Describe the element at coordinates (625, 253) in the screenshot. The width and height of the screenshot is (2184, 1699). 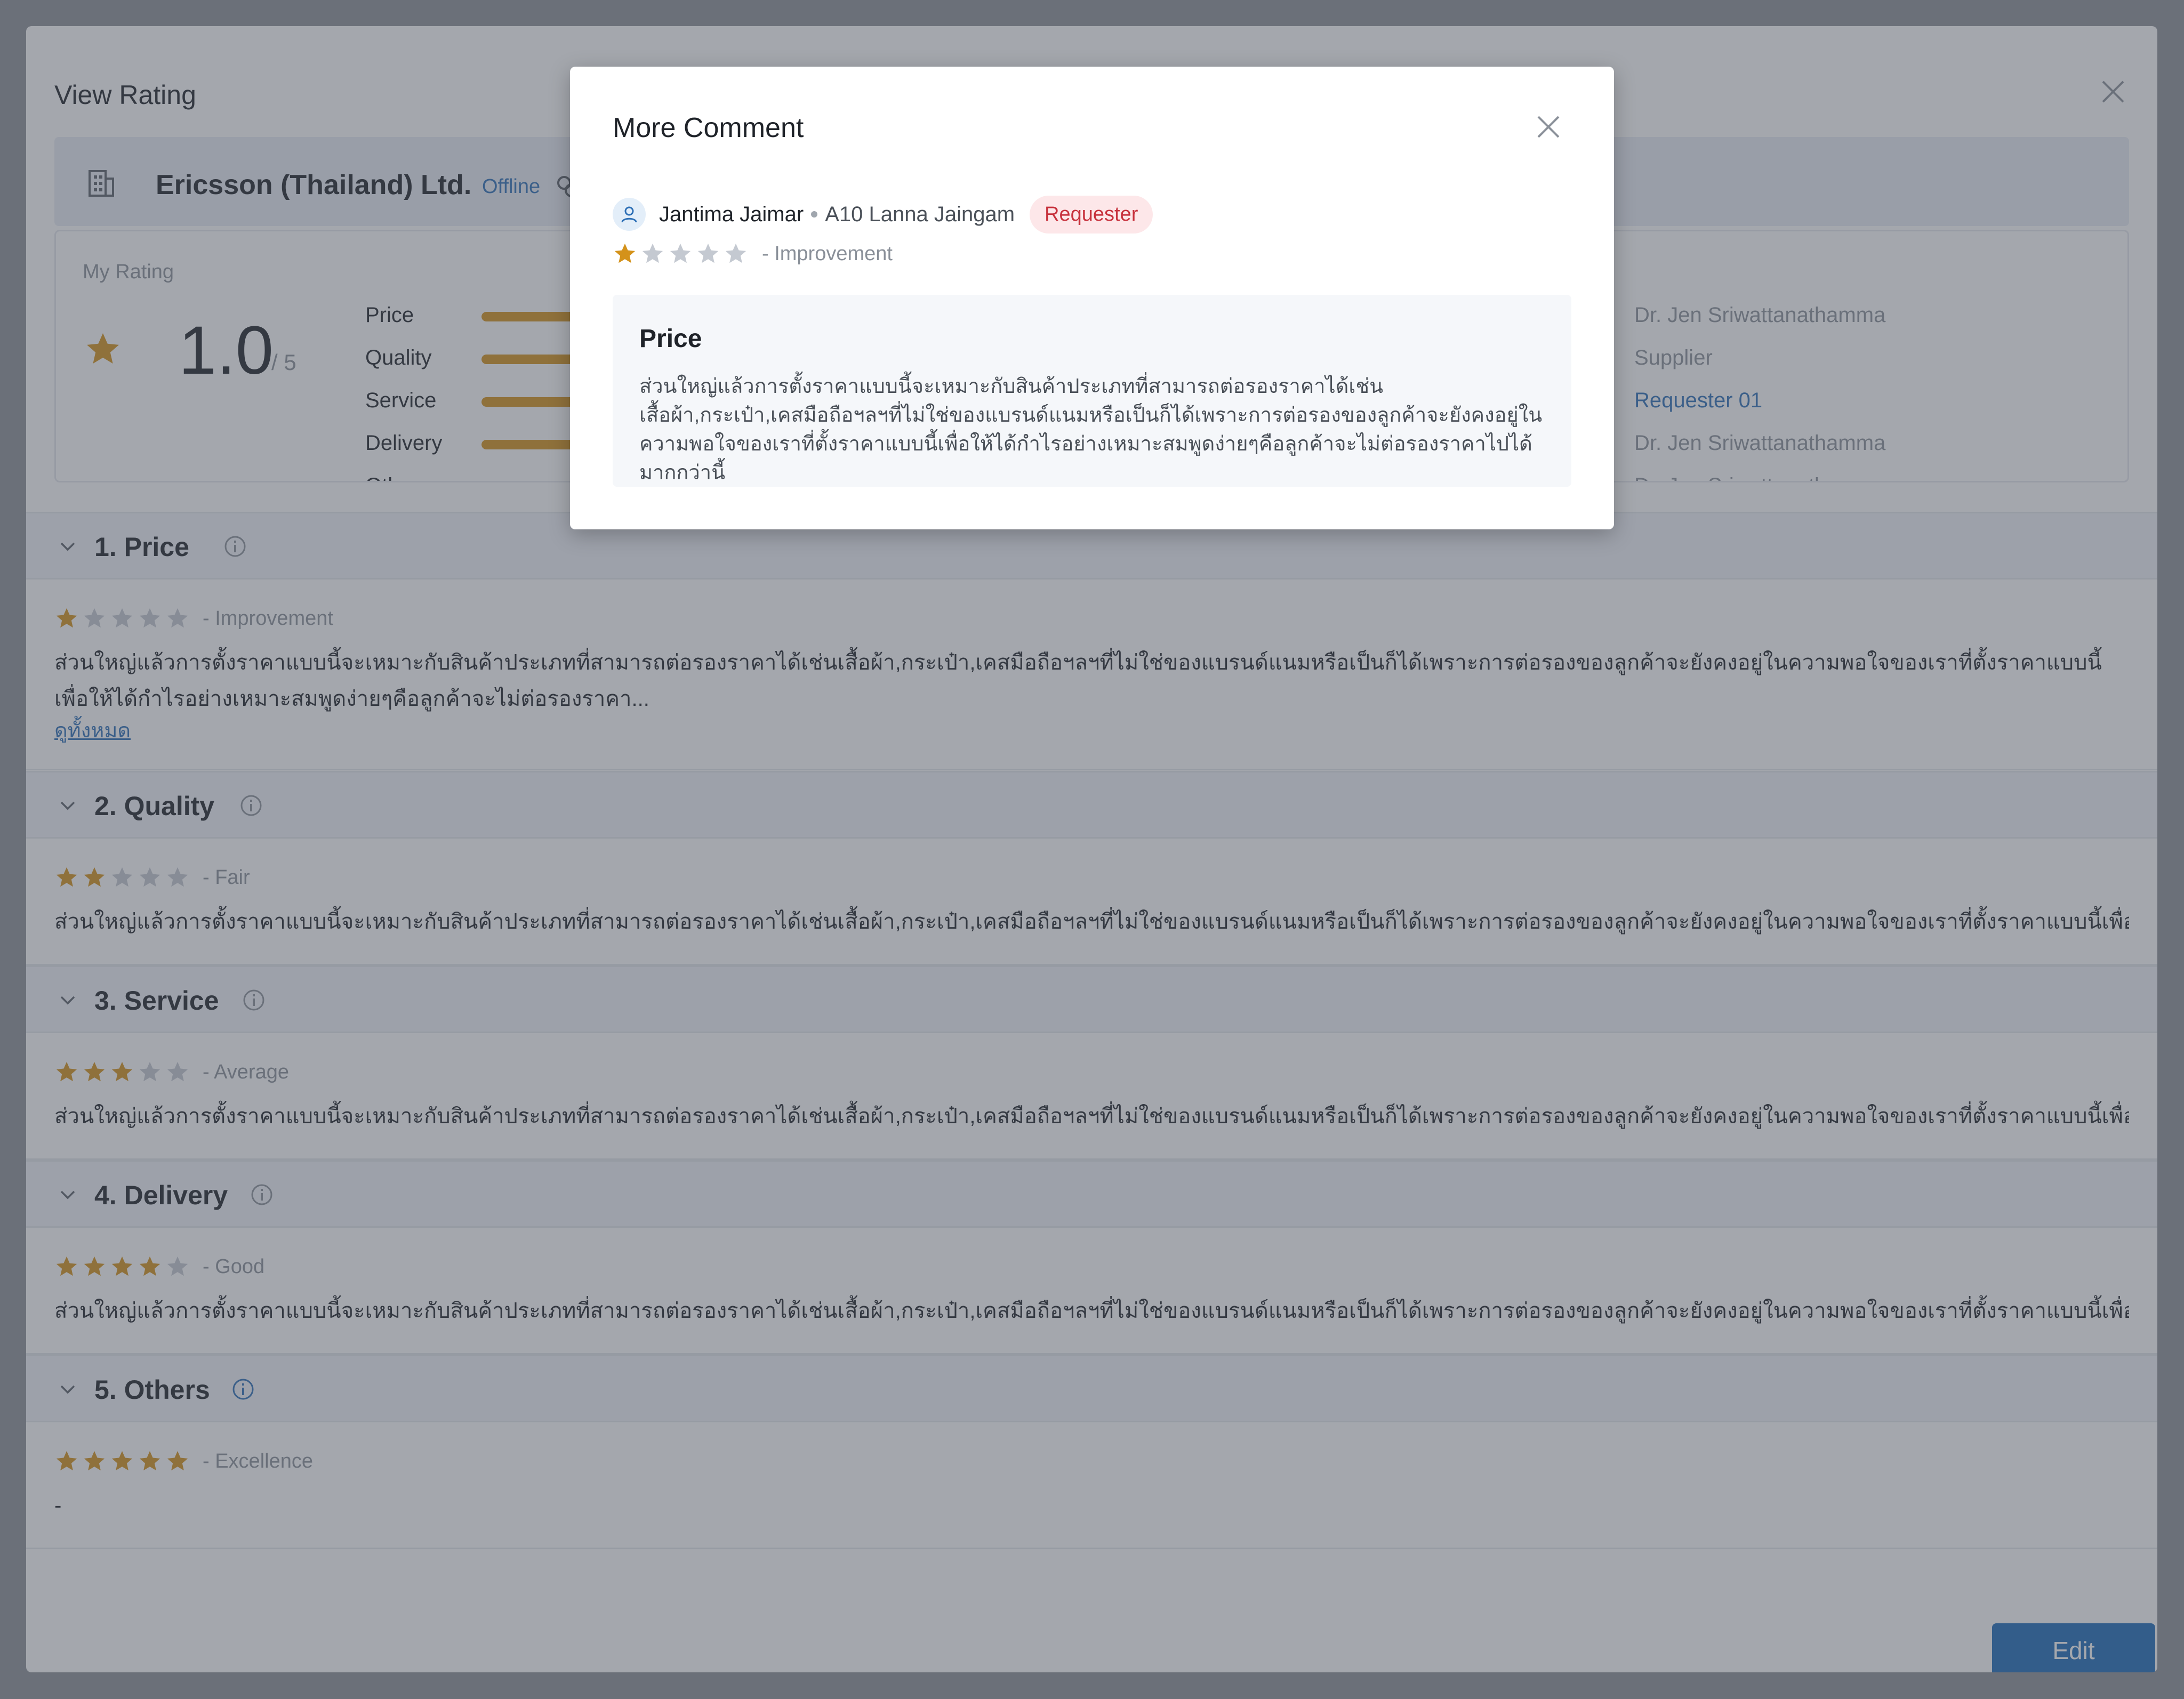
I see `star-filled-icon` at that location.